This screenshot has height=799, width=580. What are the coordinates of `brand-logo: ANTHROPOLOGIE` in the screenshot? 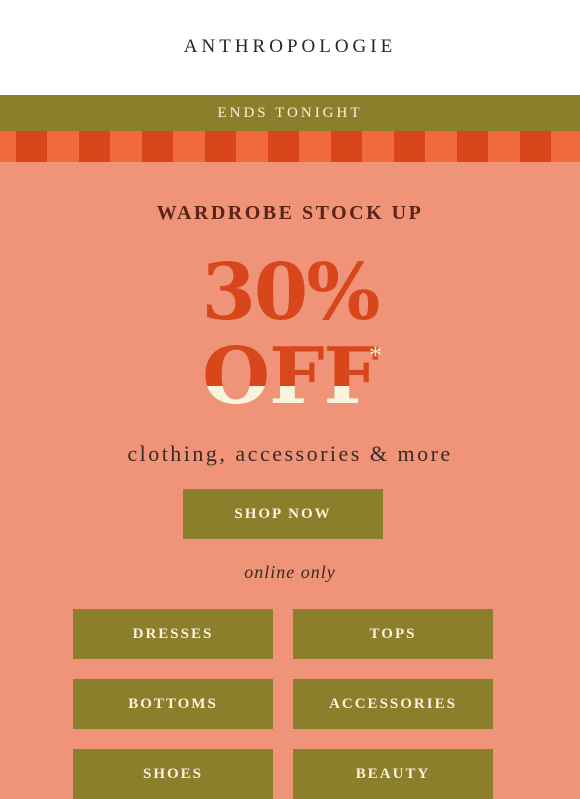 It's located at (290, 47).